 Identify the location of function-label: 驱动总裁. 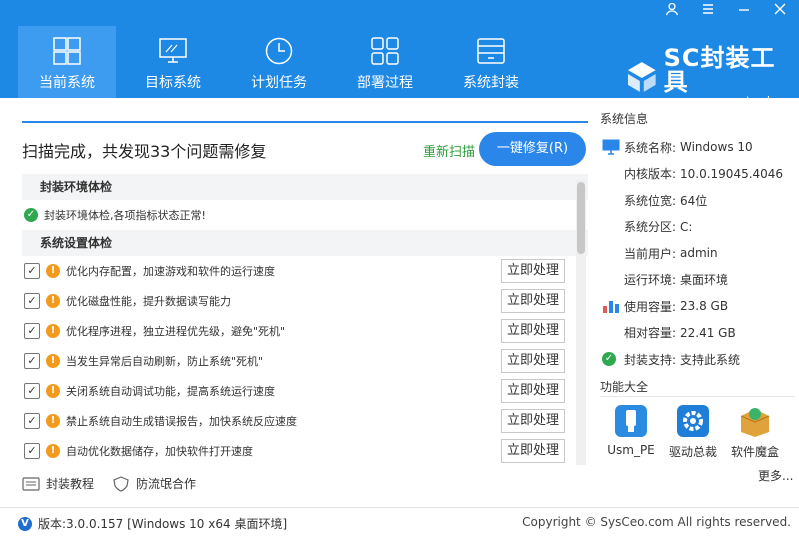
(692, 452).